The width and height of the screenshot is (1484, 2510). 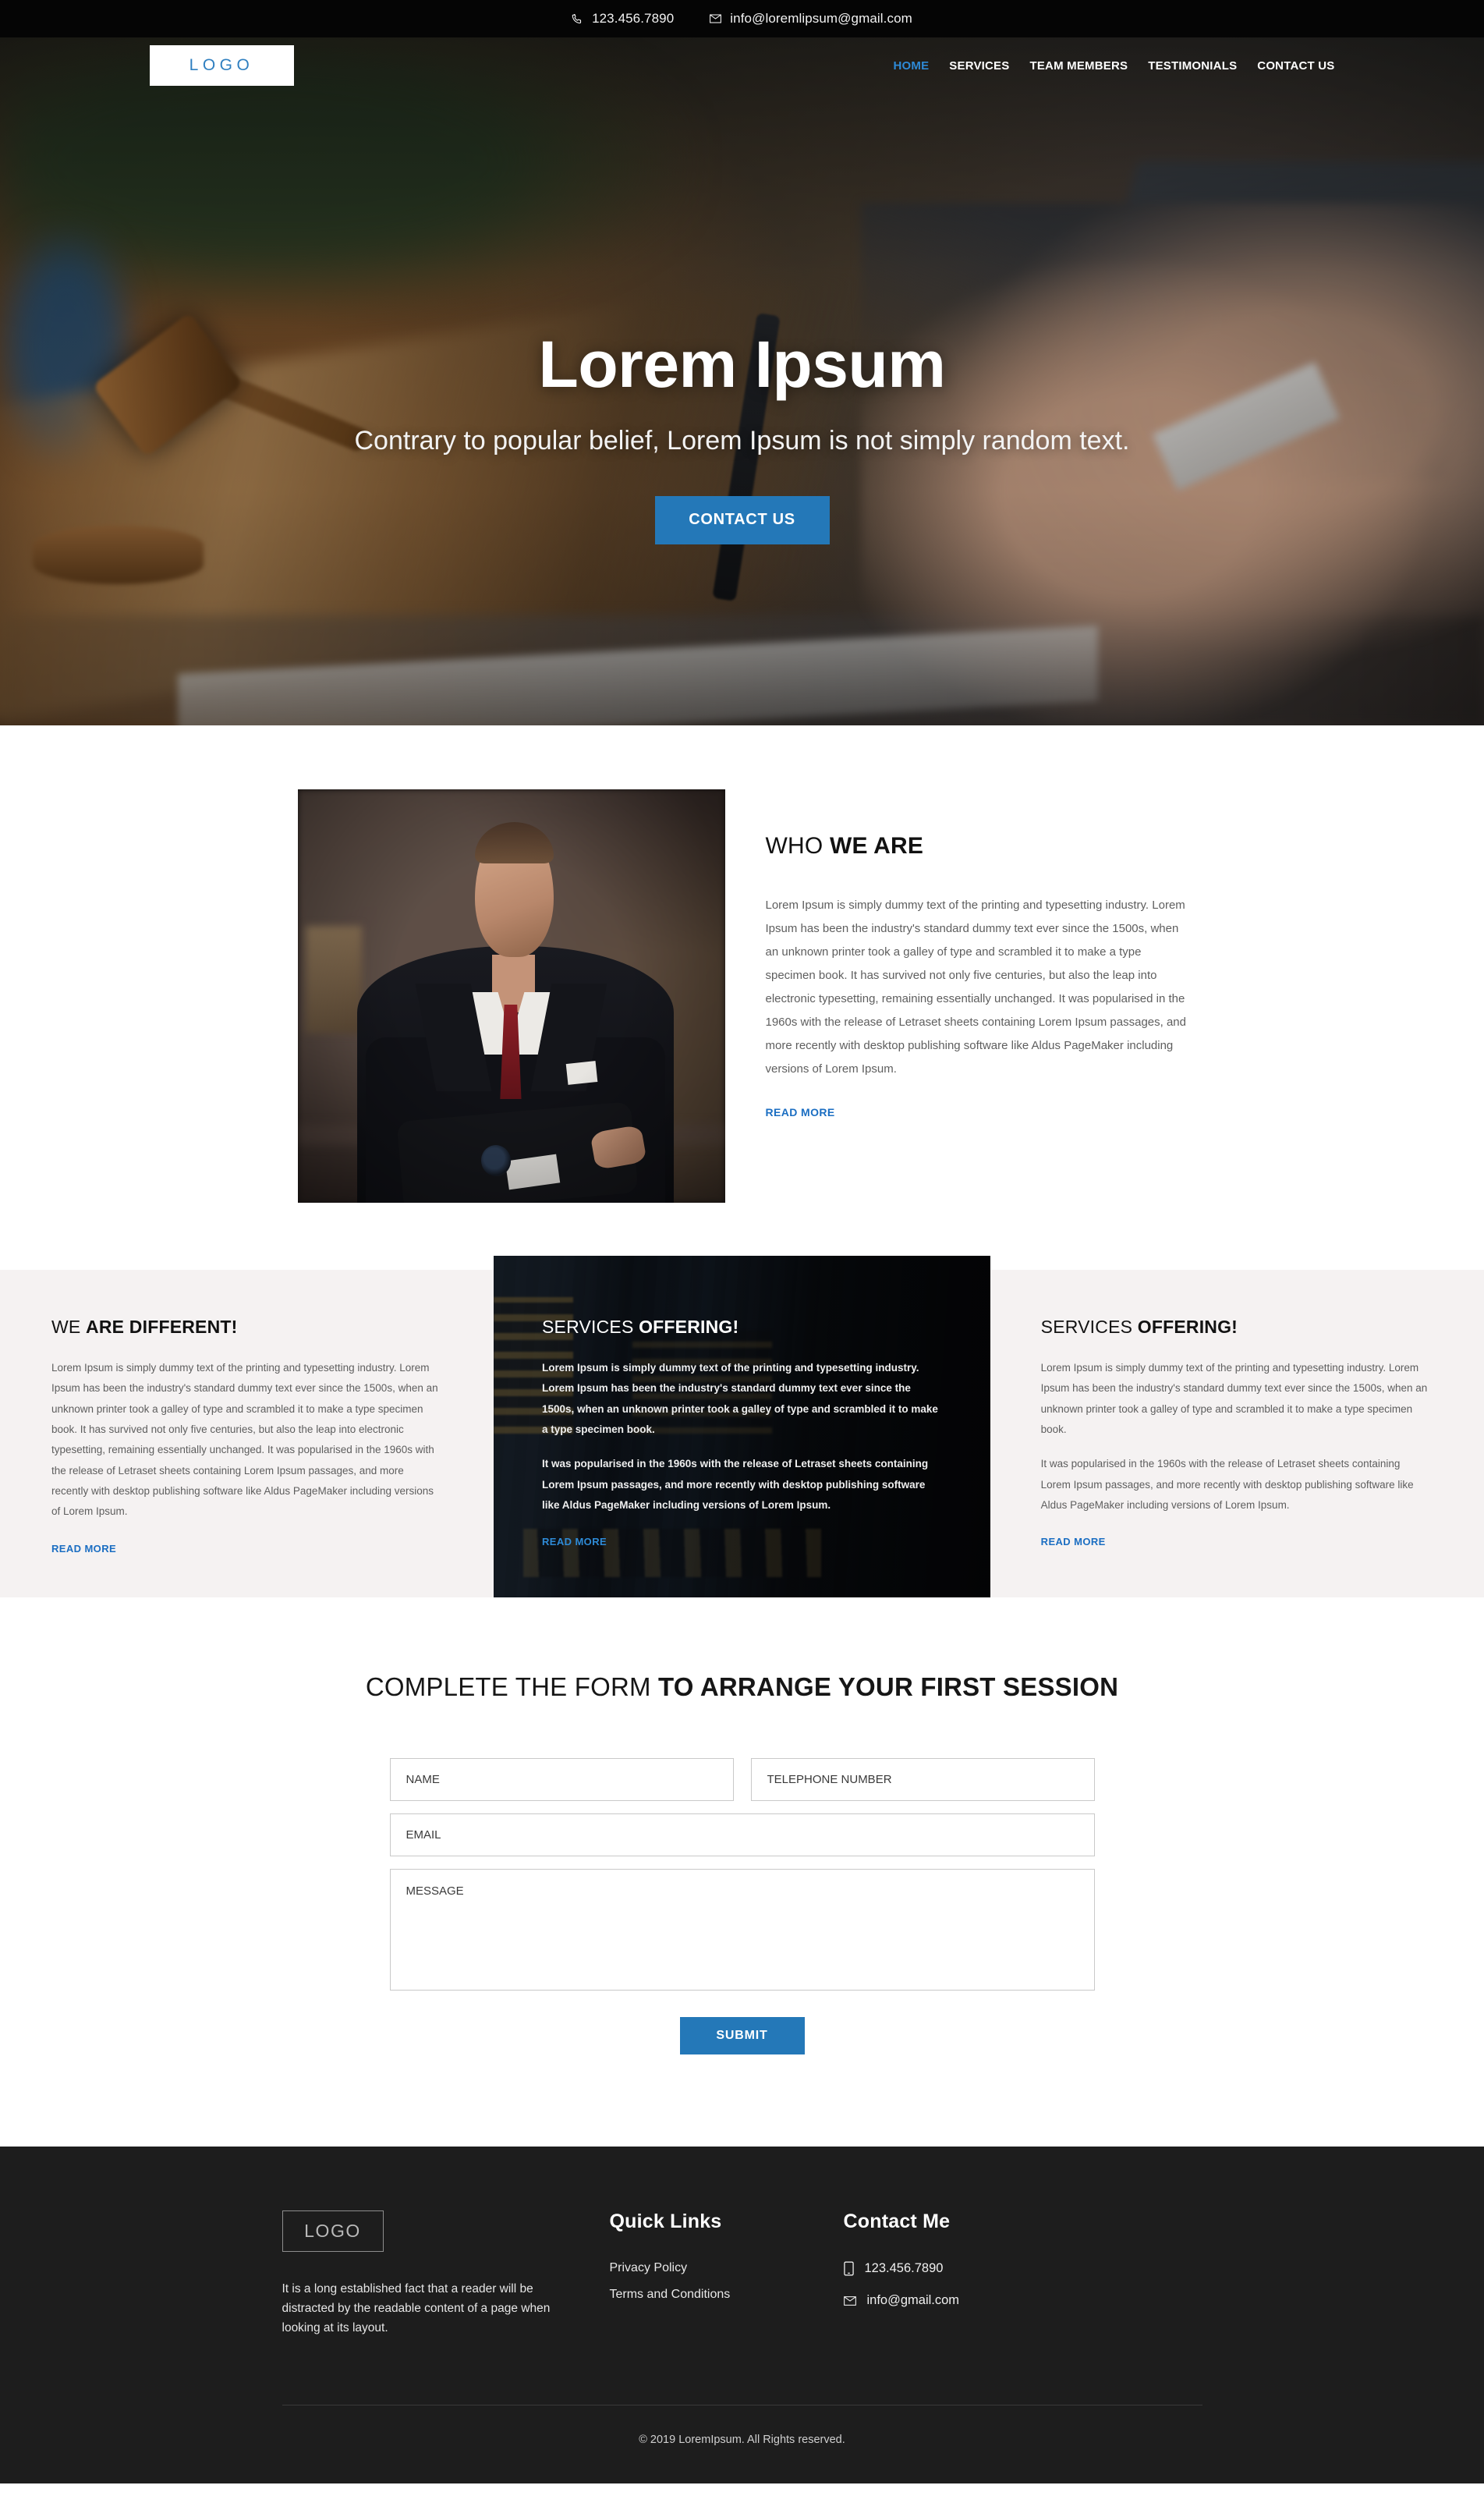 I want to click on topbar-email: info@loremlipsum@gmail.com, so click(x=811, y=19).